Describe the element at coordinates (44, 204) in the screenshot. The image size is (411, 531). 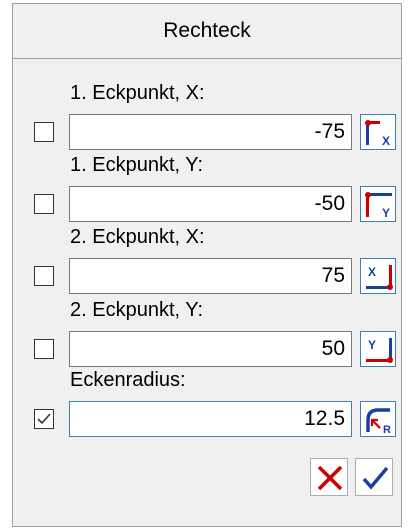
I see `checkbox-corner1-y` at that location.